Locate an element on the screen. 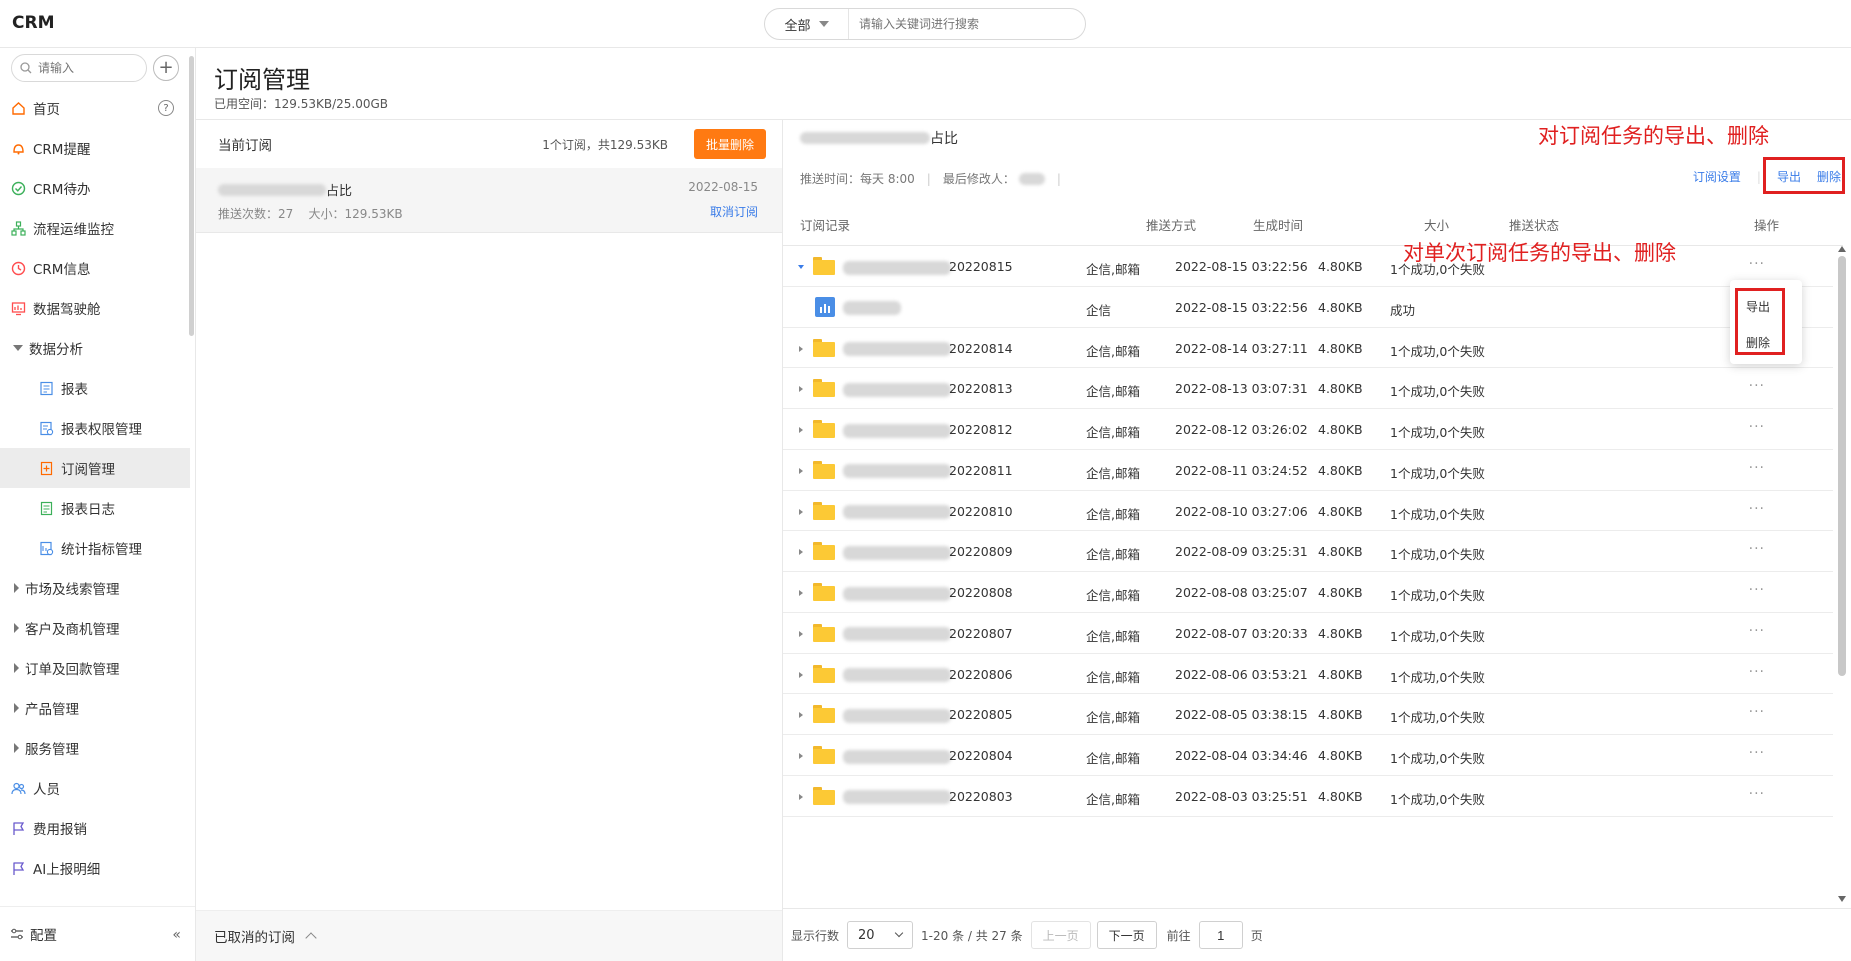 This screenshot has width=1851, height=961. search-scope-dropdown: 全部 is located at coordinates (807, 24).